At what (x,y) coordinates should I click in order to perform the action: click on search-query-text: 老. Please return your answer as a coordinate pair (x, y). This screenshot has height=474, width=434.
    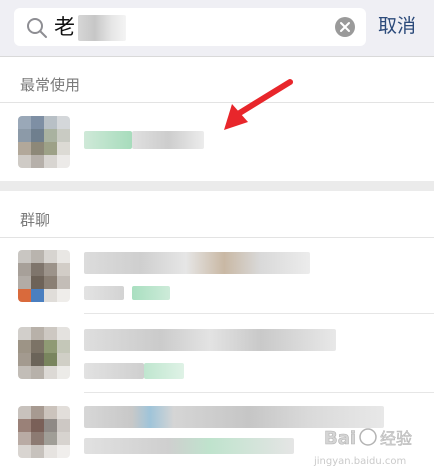
    Looking at the image, I should click on (64, 27).